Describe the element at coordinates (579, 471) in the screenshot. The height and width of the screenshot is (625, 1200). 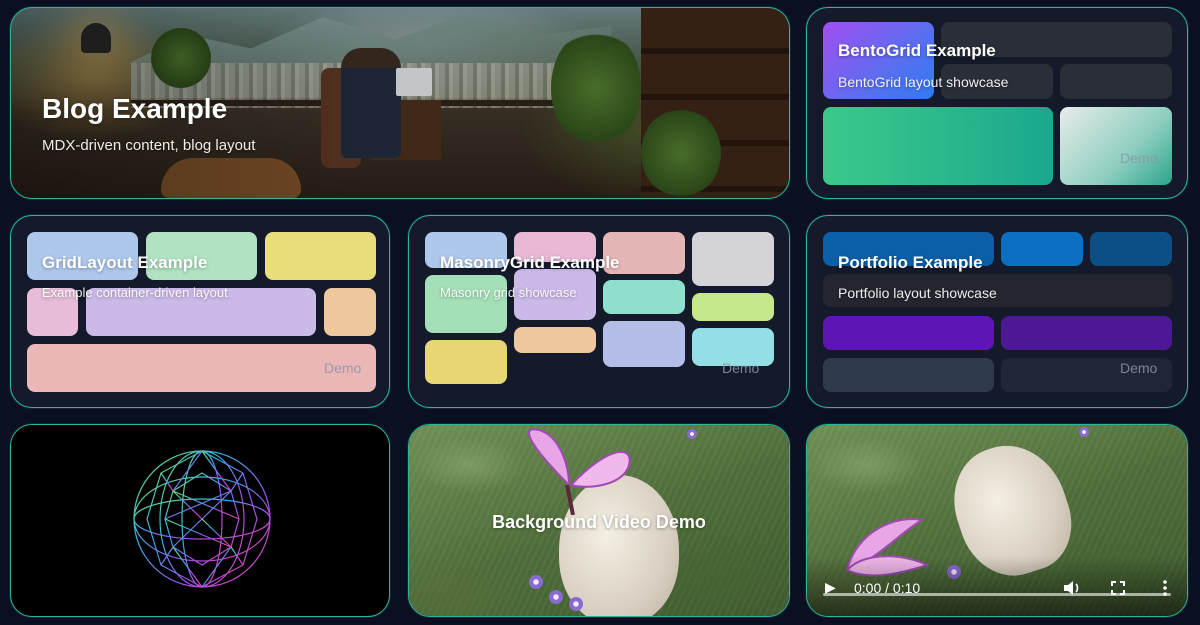
I see `butterfly` at that location.